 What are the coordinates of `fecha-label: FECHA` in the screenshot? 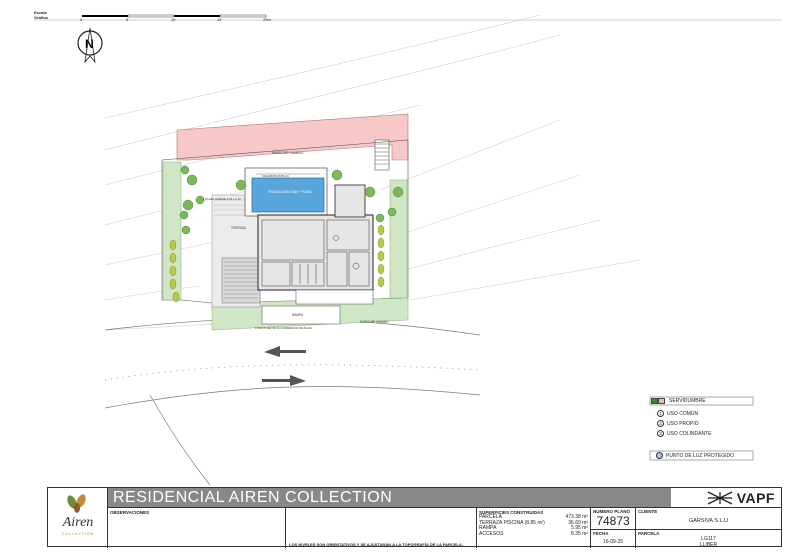 It's located at (601, 533).